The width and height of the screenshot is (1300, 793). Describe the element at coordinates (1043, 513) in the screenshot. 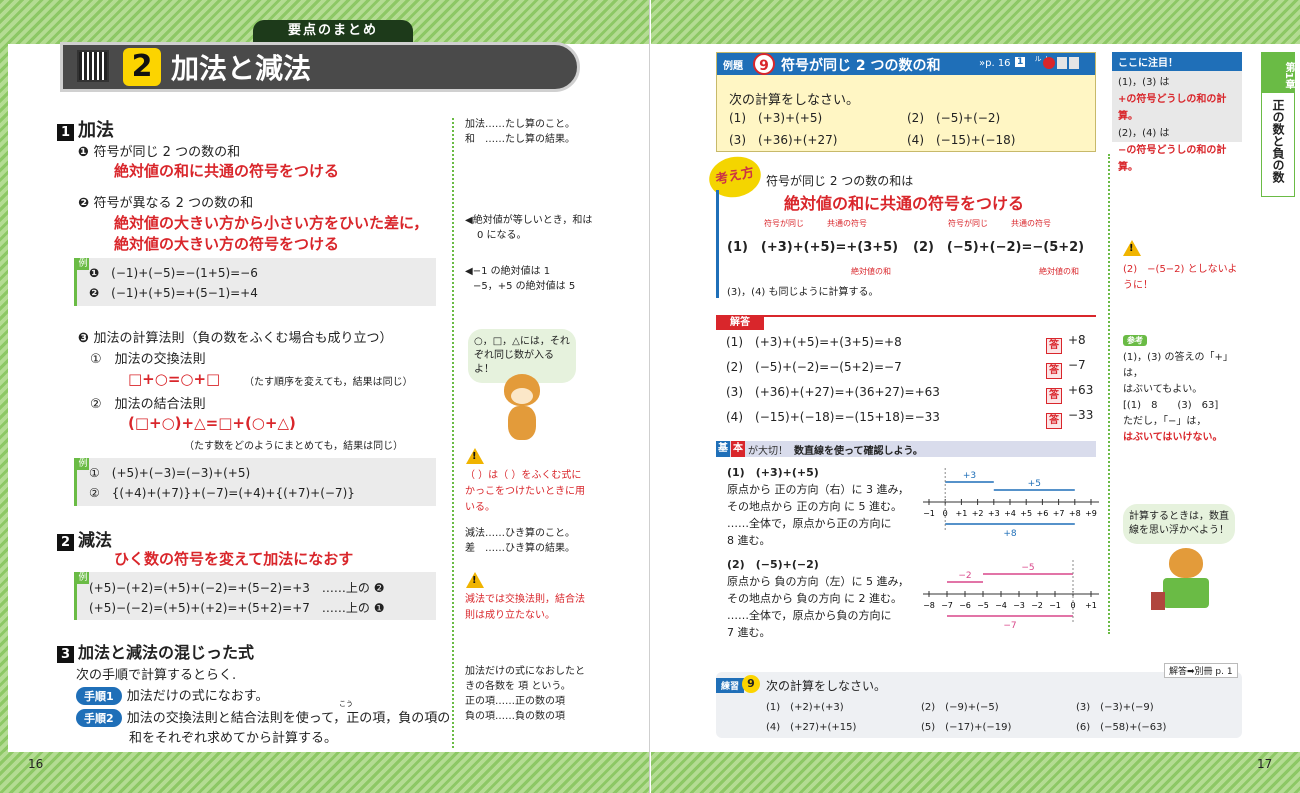

I see `tick-label: +6` at that location.